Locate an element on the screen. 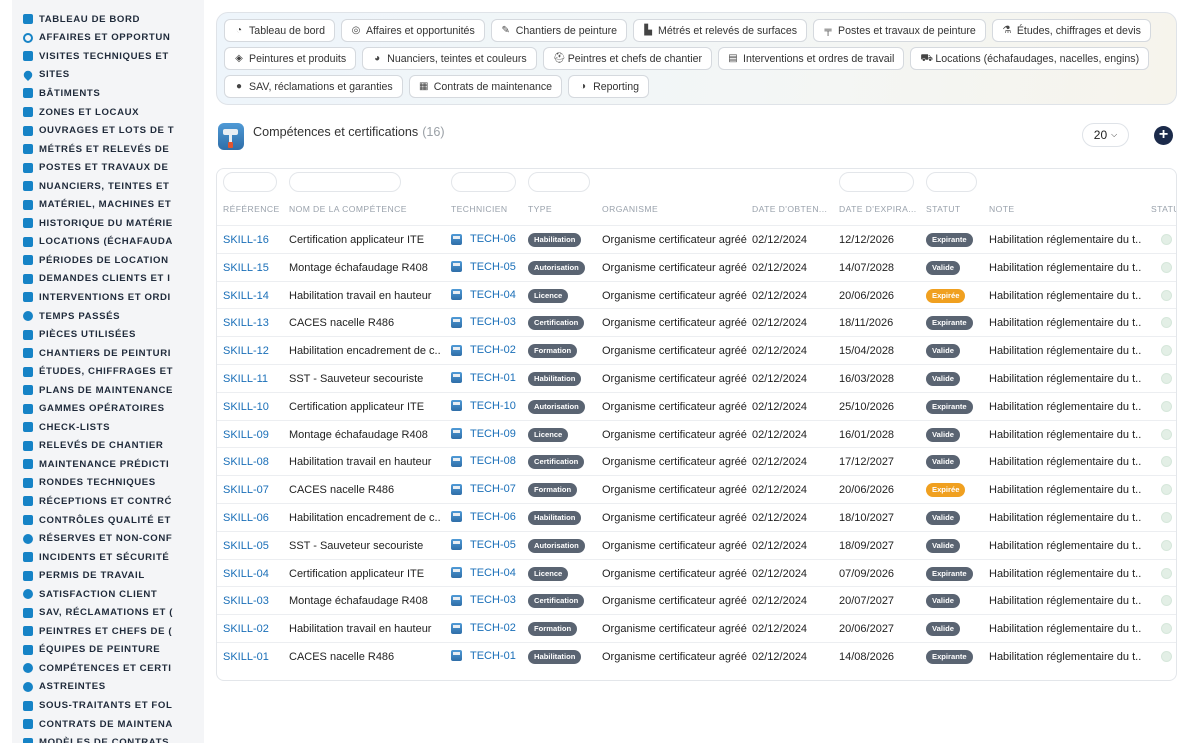 The height and width of the screenshot is (743, 1200). sidebar-item: ÉQUIPES DE PEINTURE is located at coordinates (108, 650).